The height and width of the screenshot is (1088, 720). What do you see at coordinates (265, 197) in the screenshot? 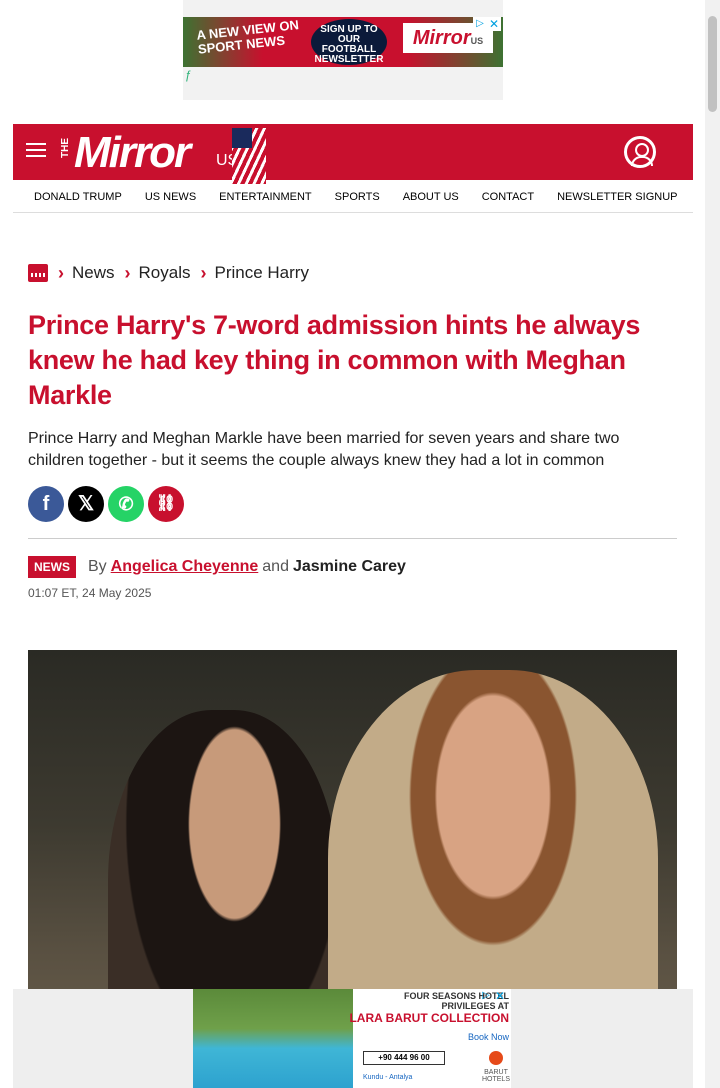
I see `nav-item-entertainment: ENTERTAINMENT` at bounding box center [265, 197].